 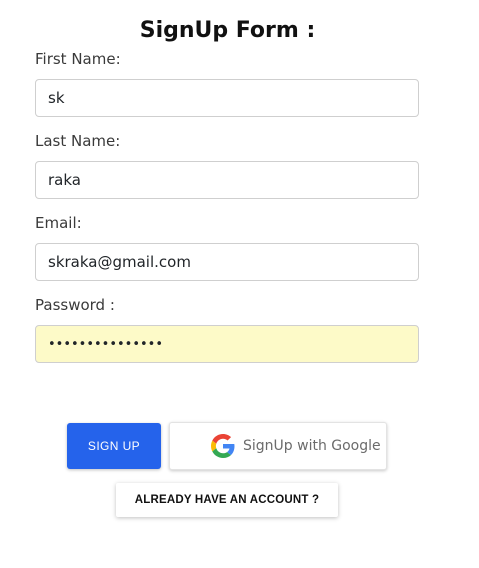 I want to click on form-title: SignUp Form :, so click(x=227, y=30).